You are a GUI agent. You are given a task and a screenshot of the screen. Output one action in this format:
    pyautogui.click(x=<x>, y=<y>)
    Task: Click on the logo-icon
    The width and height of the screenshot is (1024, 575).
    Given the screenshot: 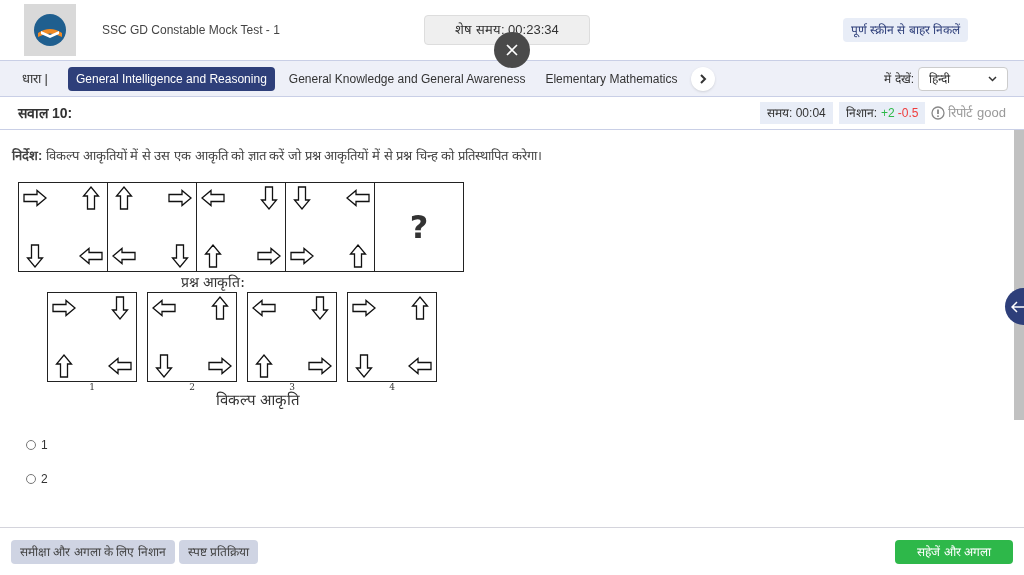 What is the action you would take?
    pyautogui.click(x=50, y=30)
    